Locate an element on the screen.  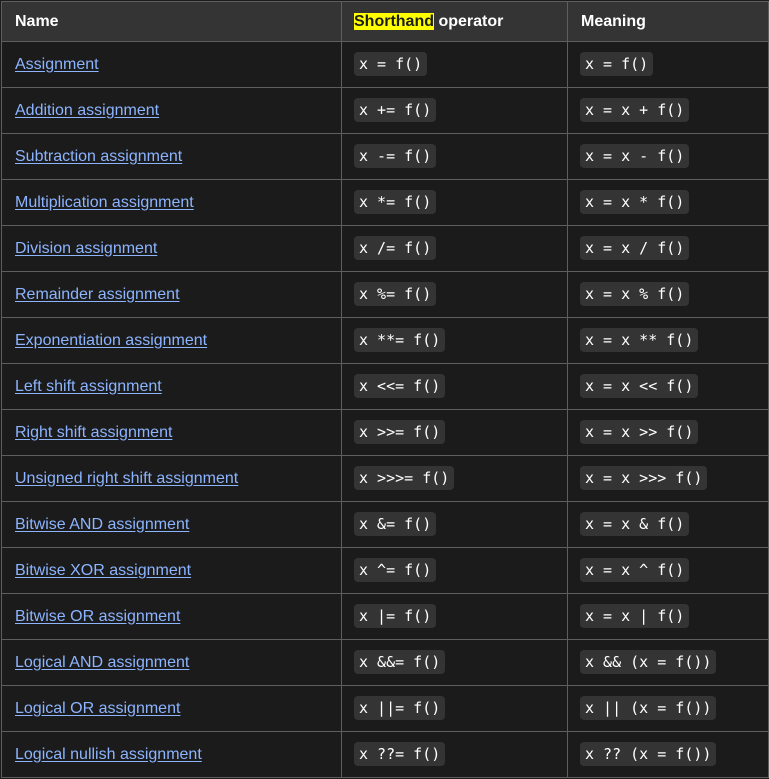
operator-name-link: Right shift assignment is located at coordinates (93, 432).